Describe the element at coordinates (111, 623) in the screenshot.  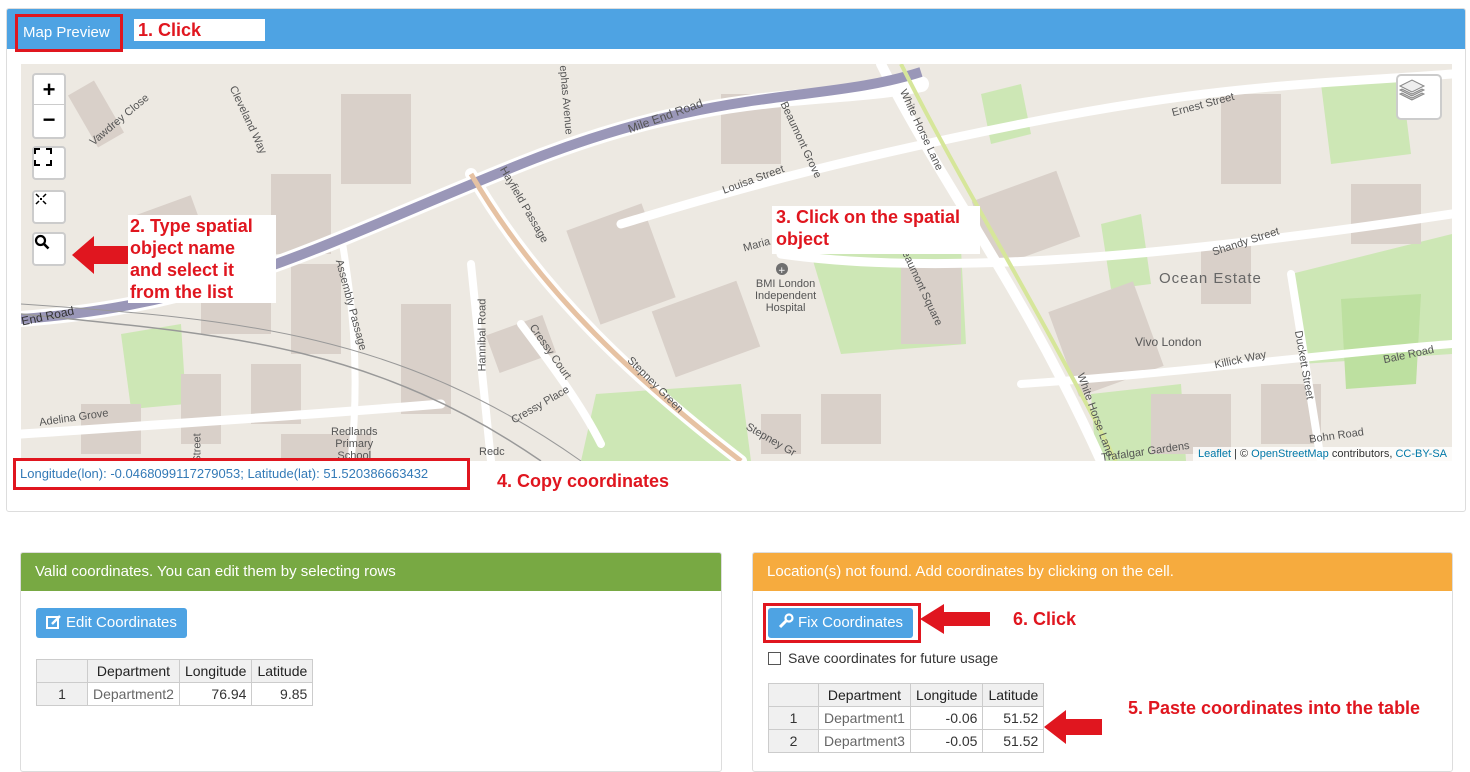
I see `edit-coordinates-button: Edit Coordinates` at that location.